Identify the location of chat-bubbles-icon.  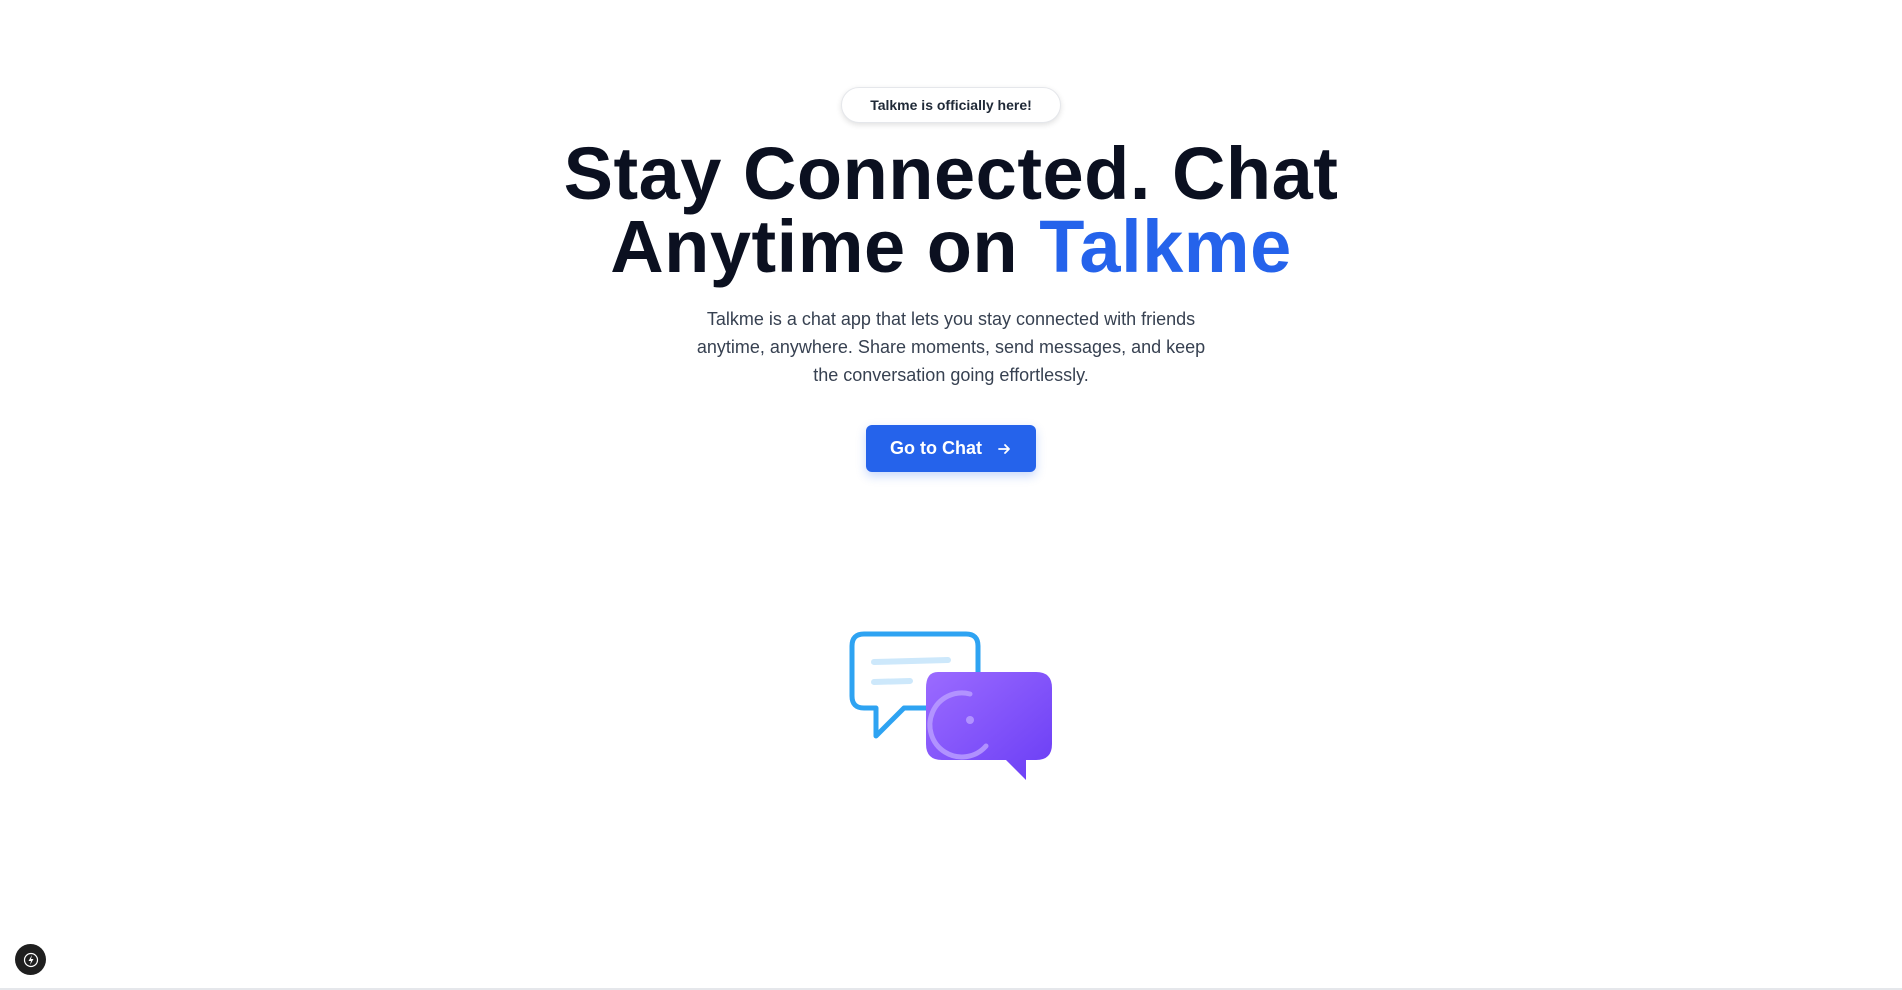
(952, 710).